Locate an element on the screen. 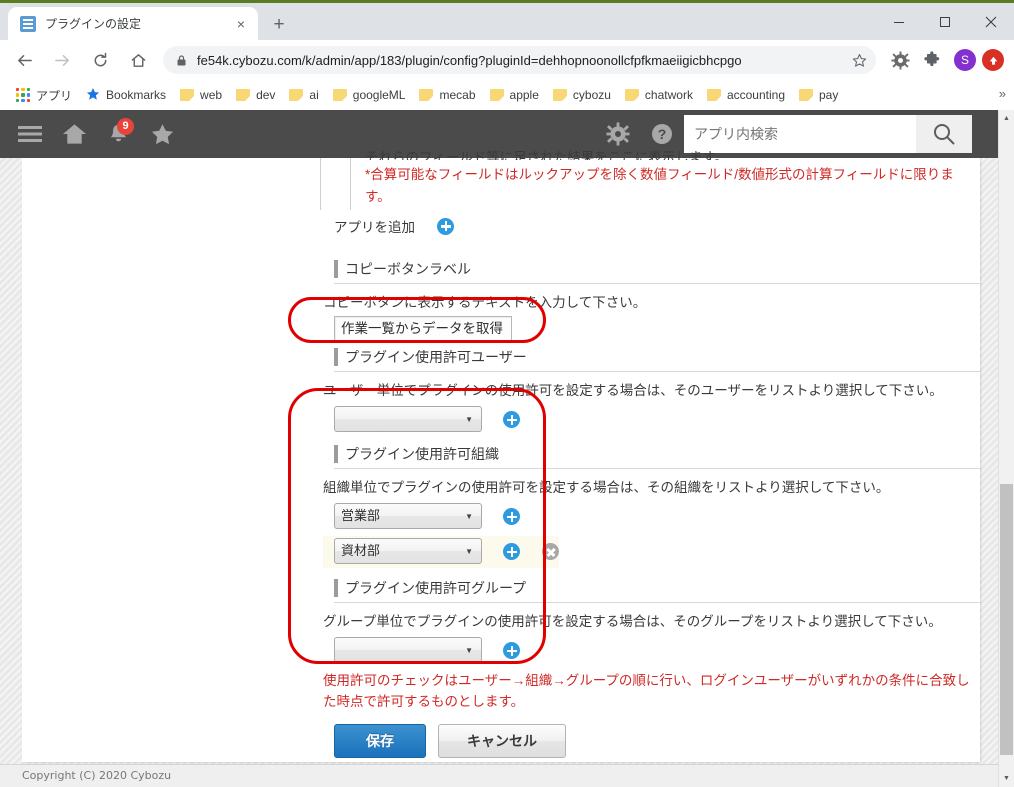 Image resolution: width=1014 pixels, height=787 pixels. bookmarks-bar: アプリ Bookmarks web dev ai googleML mecab is located at coordinates (507, 95).